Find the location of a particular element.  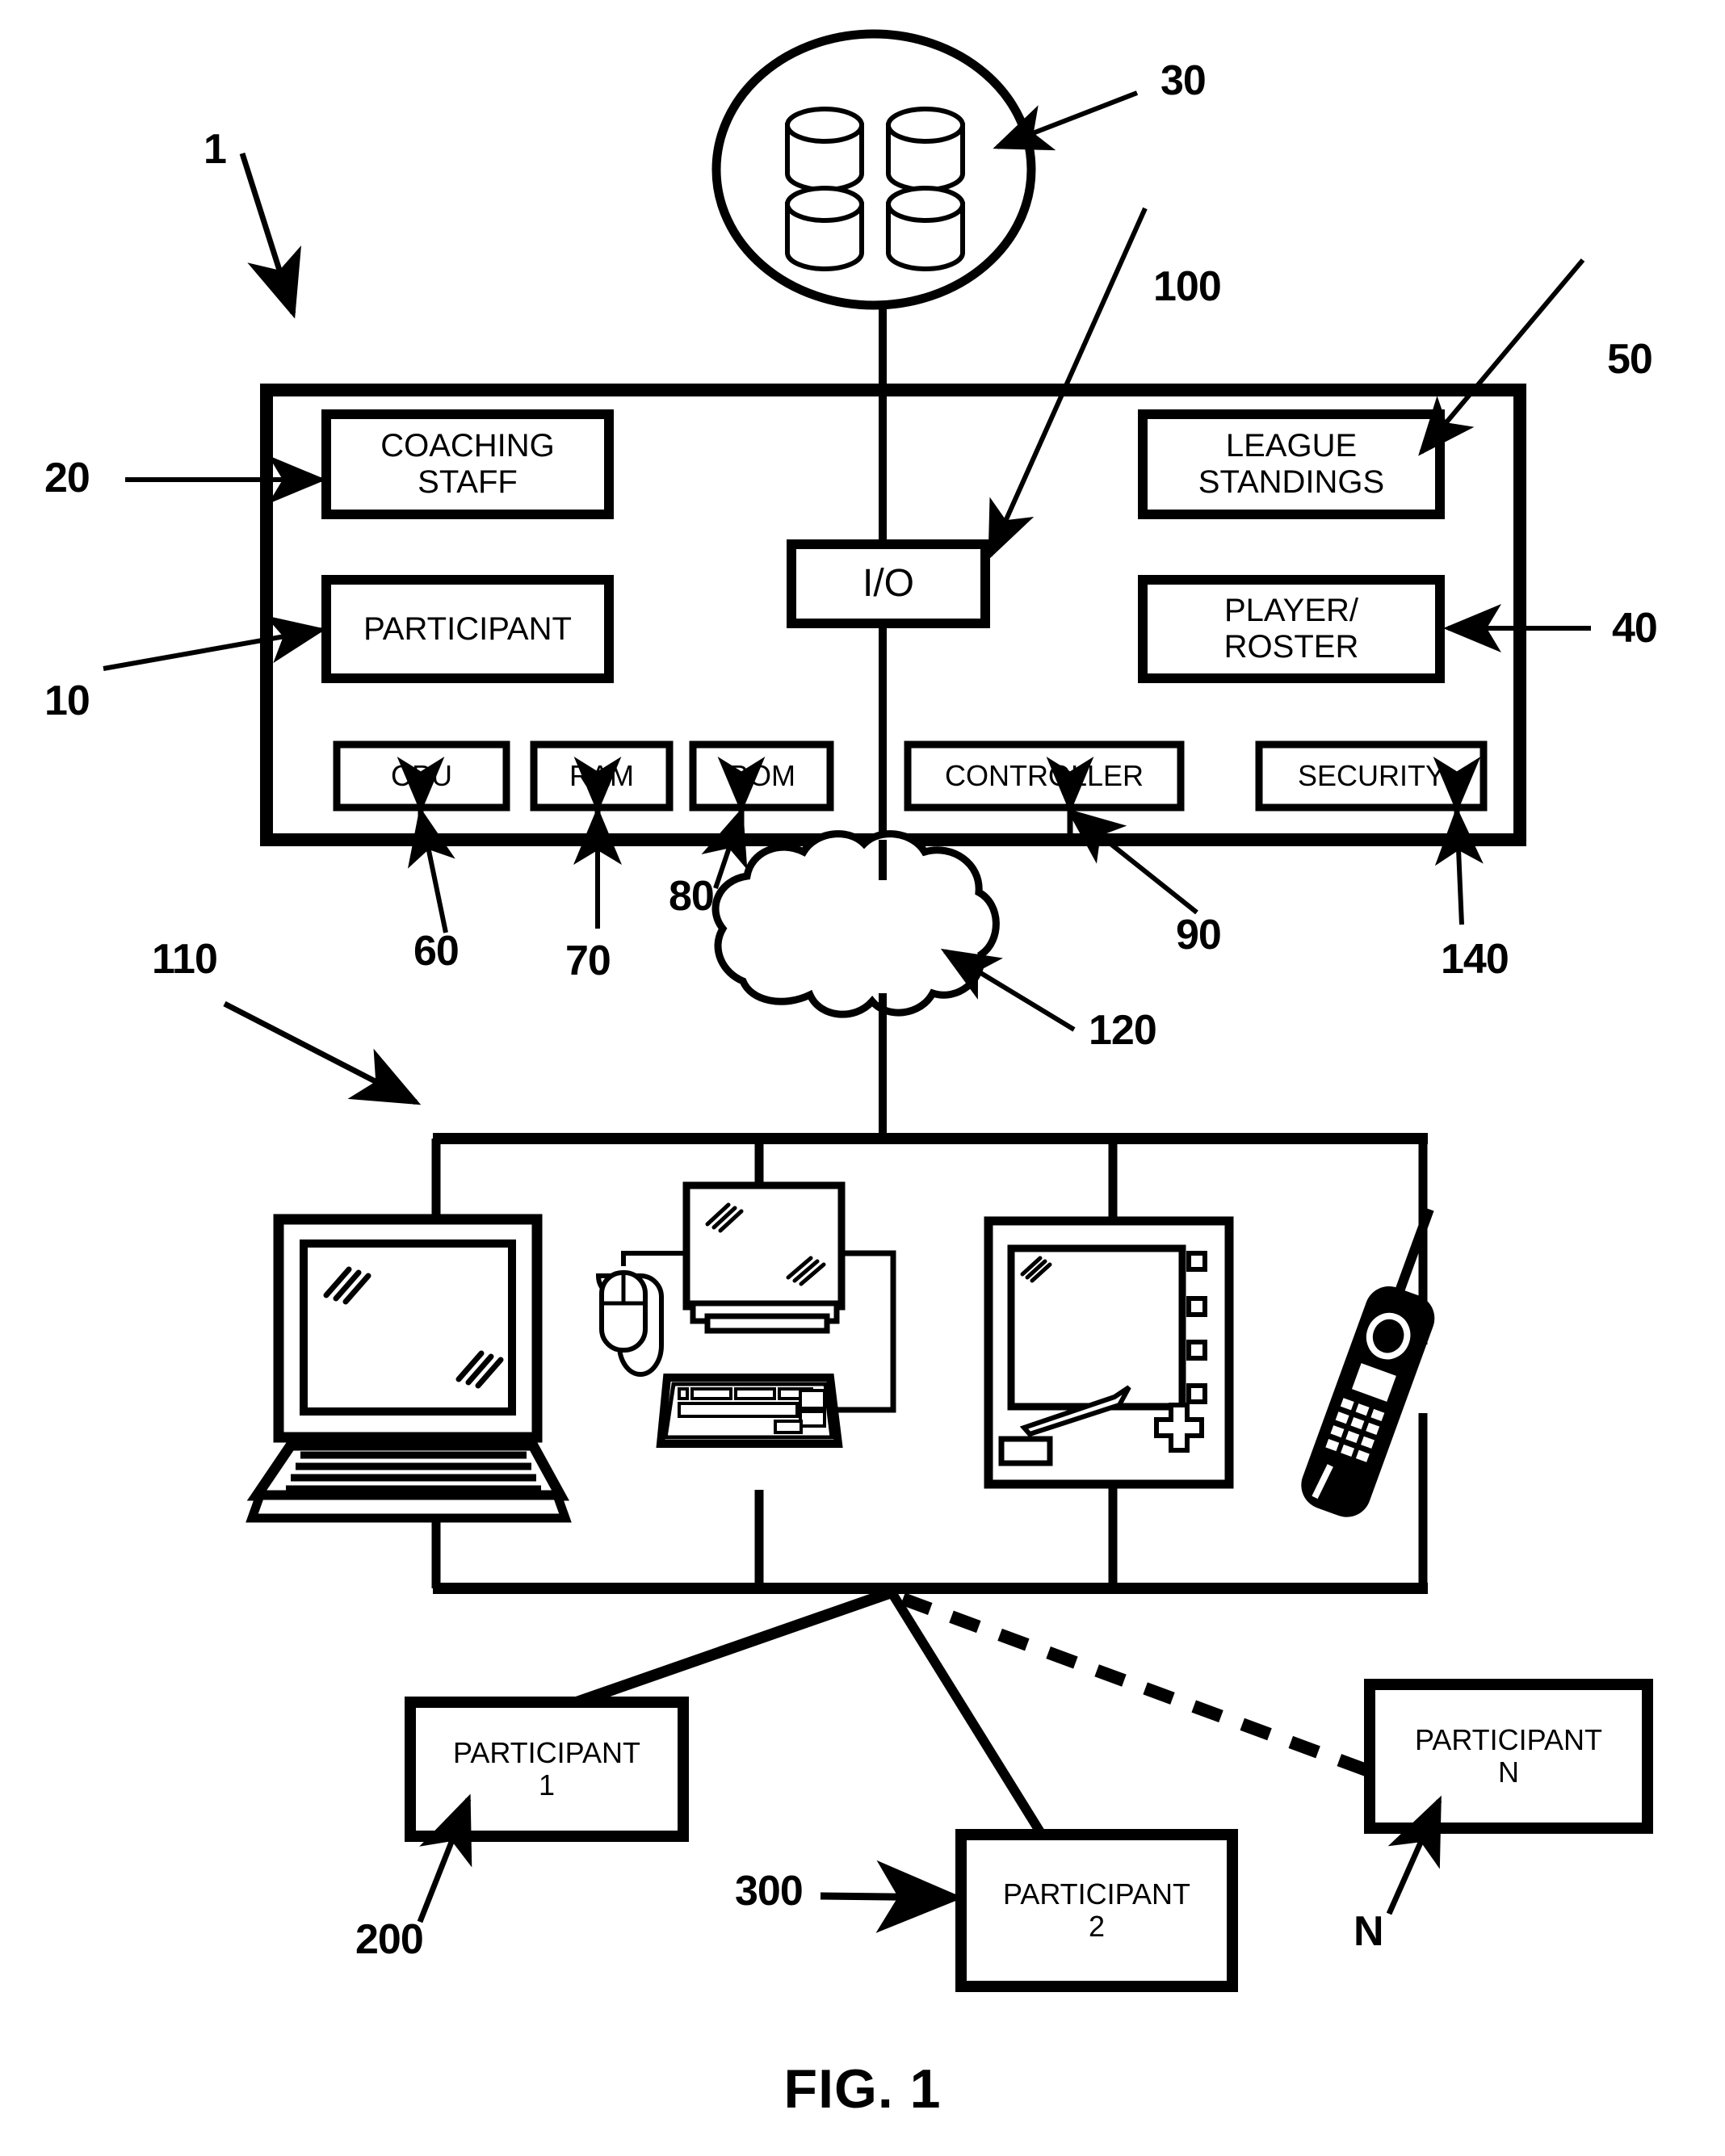

ref-number-80: 80 is located at coordinates (692, 896).